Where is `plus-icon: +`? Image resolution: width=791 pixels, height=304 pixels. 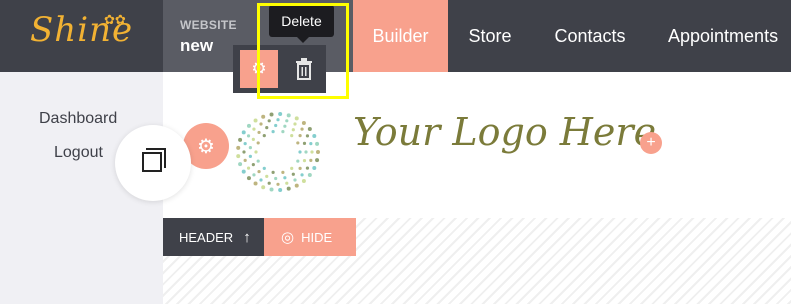
plus-icon: + is located at coordinates (651, 142).